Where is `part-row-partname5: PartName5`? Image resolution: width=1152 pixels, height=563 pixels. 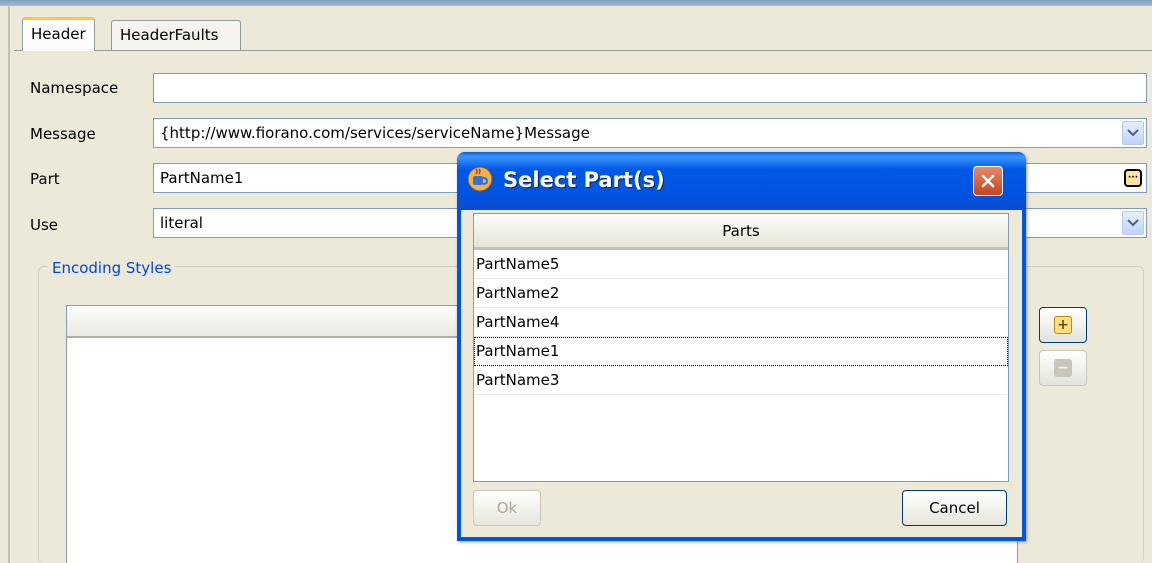
part-row-partname5: PartName5 is located at coordinates (741, 264).